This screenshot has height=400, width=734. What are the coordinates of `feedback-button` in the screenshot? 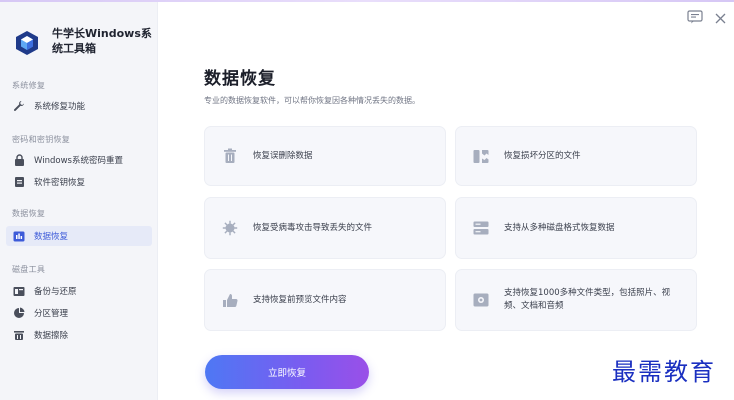 It's located at (695, 18).